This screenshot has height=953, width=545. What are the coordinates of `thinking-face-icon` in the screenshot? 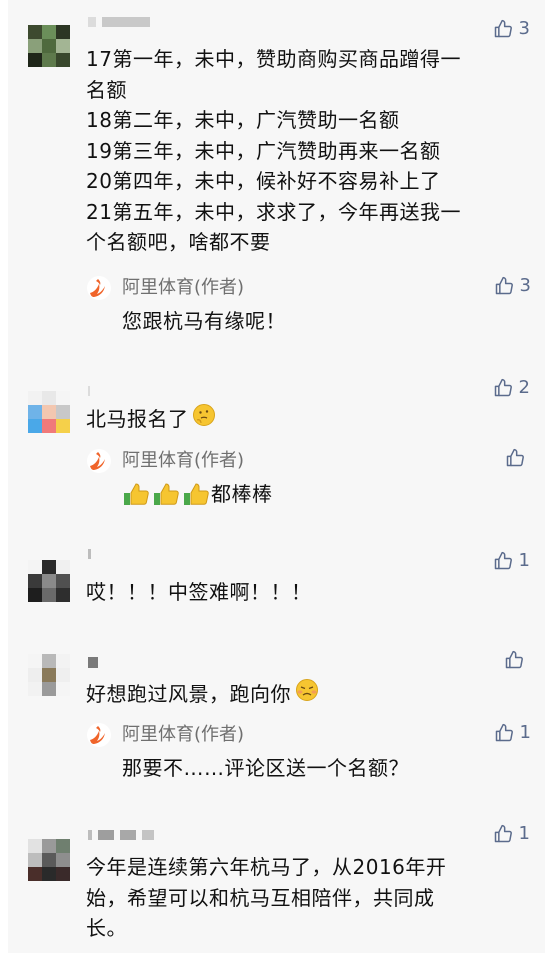 It's located at (204, 419).